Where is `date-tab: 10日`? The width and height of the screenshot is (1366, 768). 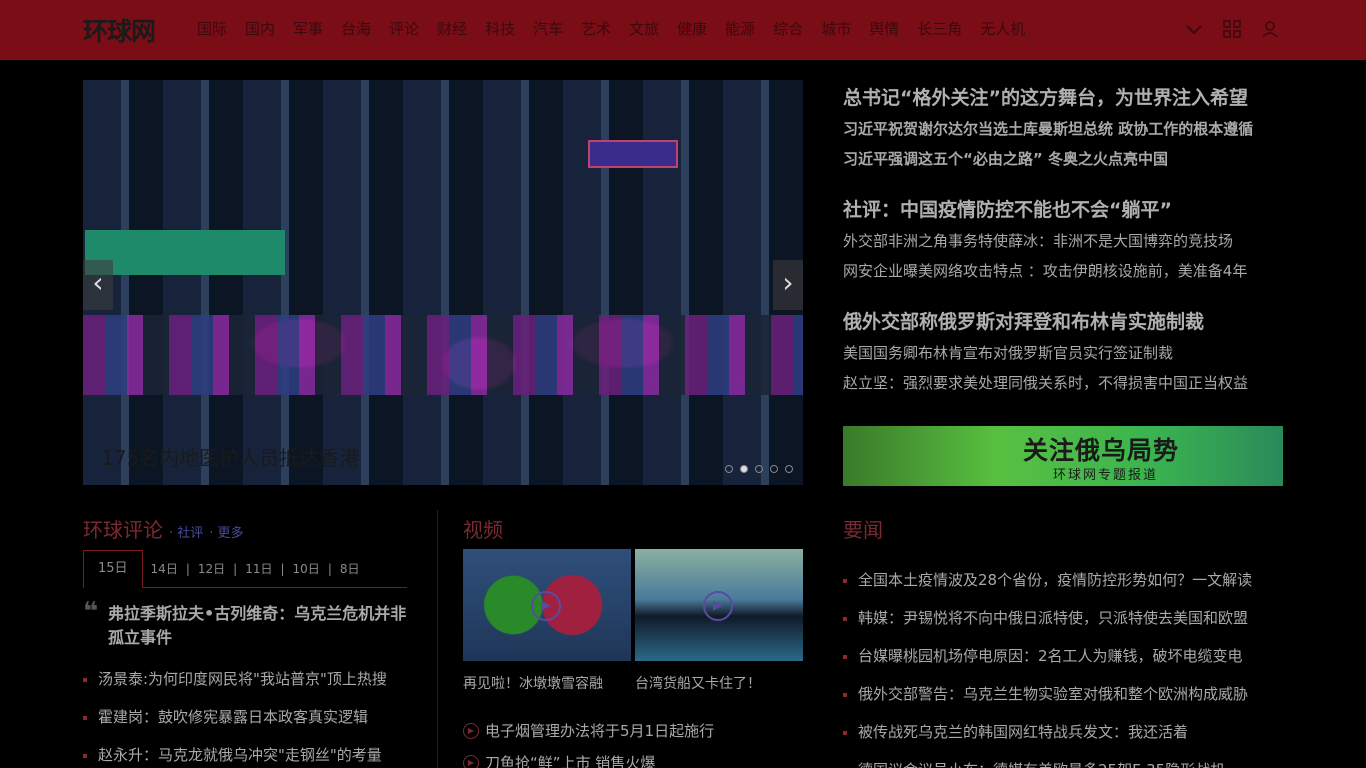
date-tab: 10日 is located at coordinates (306, 568).